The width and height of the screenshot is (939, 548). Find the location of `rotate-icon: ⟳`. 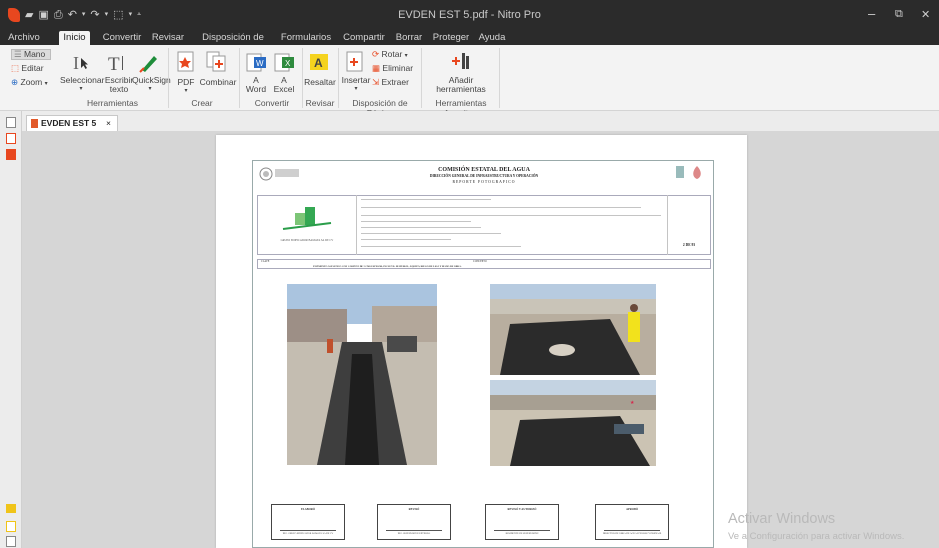

rotate-icon: ⟳ is located at coordinates (376, 54).